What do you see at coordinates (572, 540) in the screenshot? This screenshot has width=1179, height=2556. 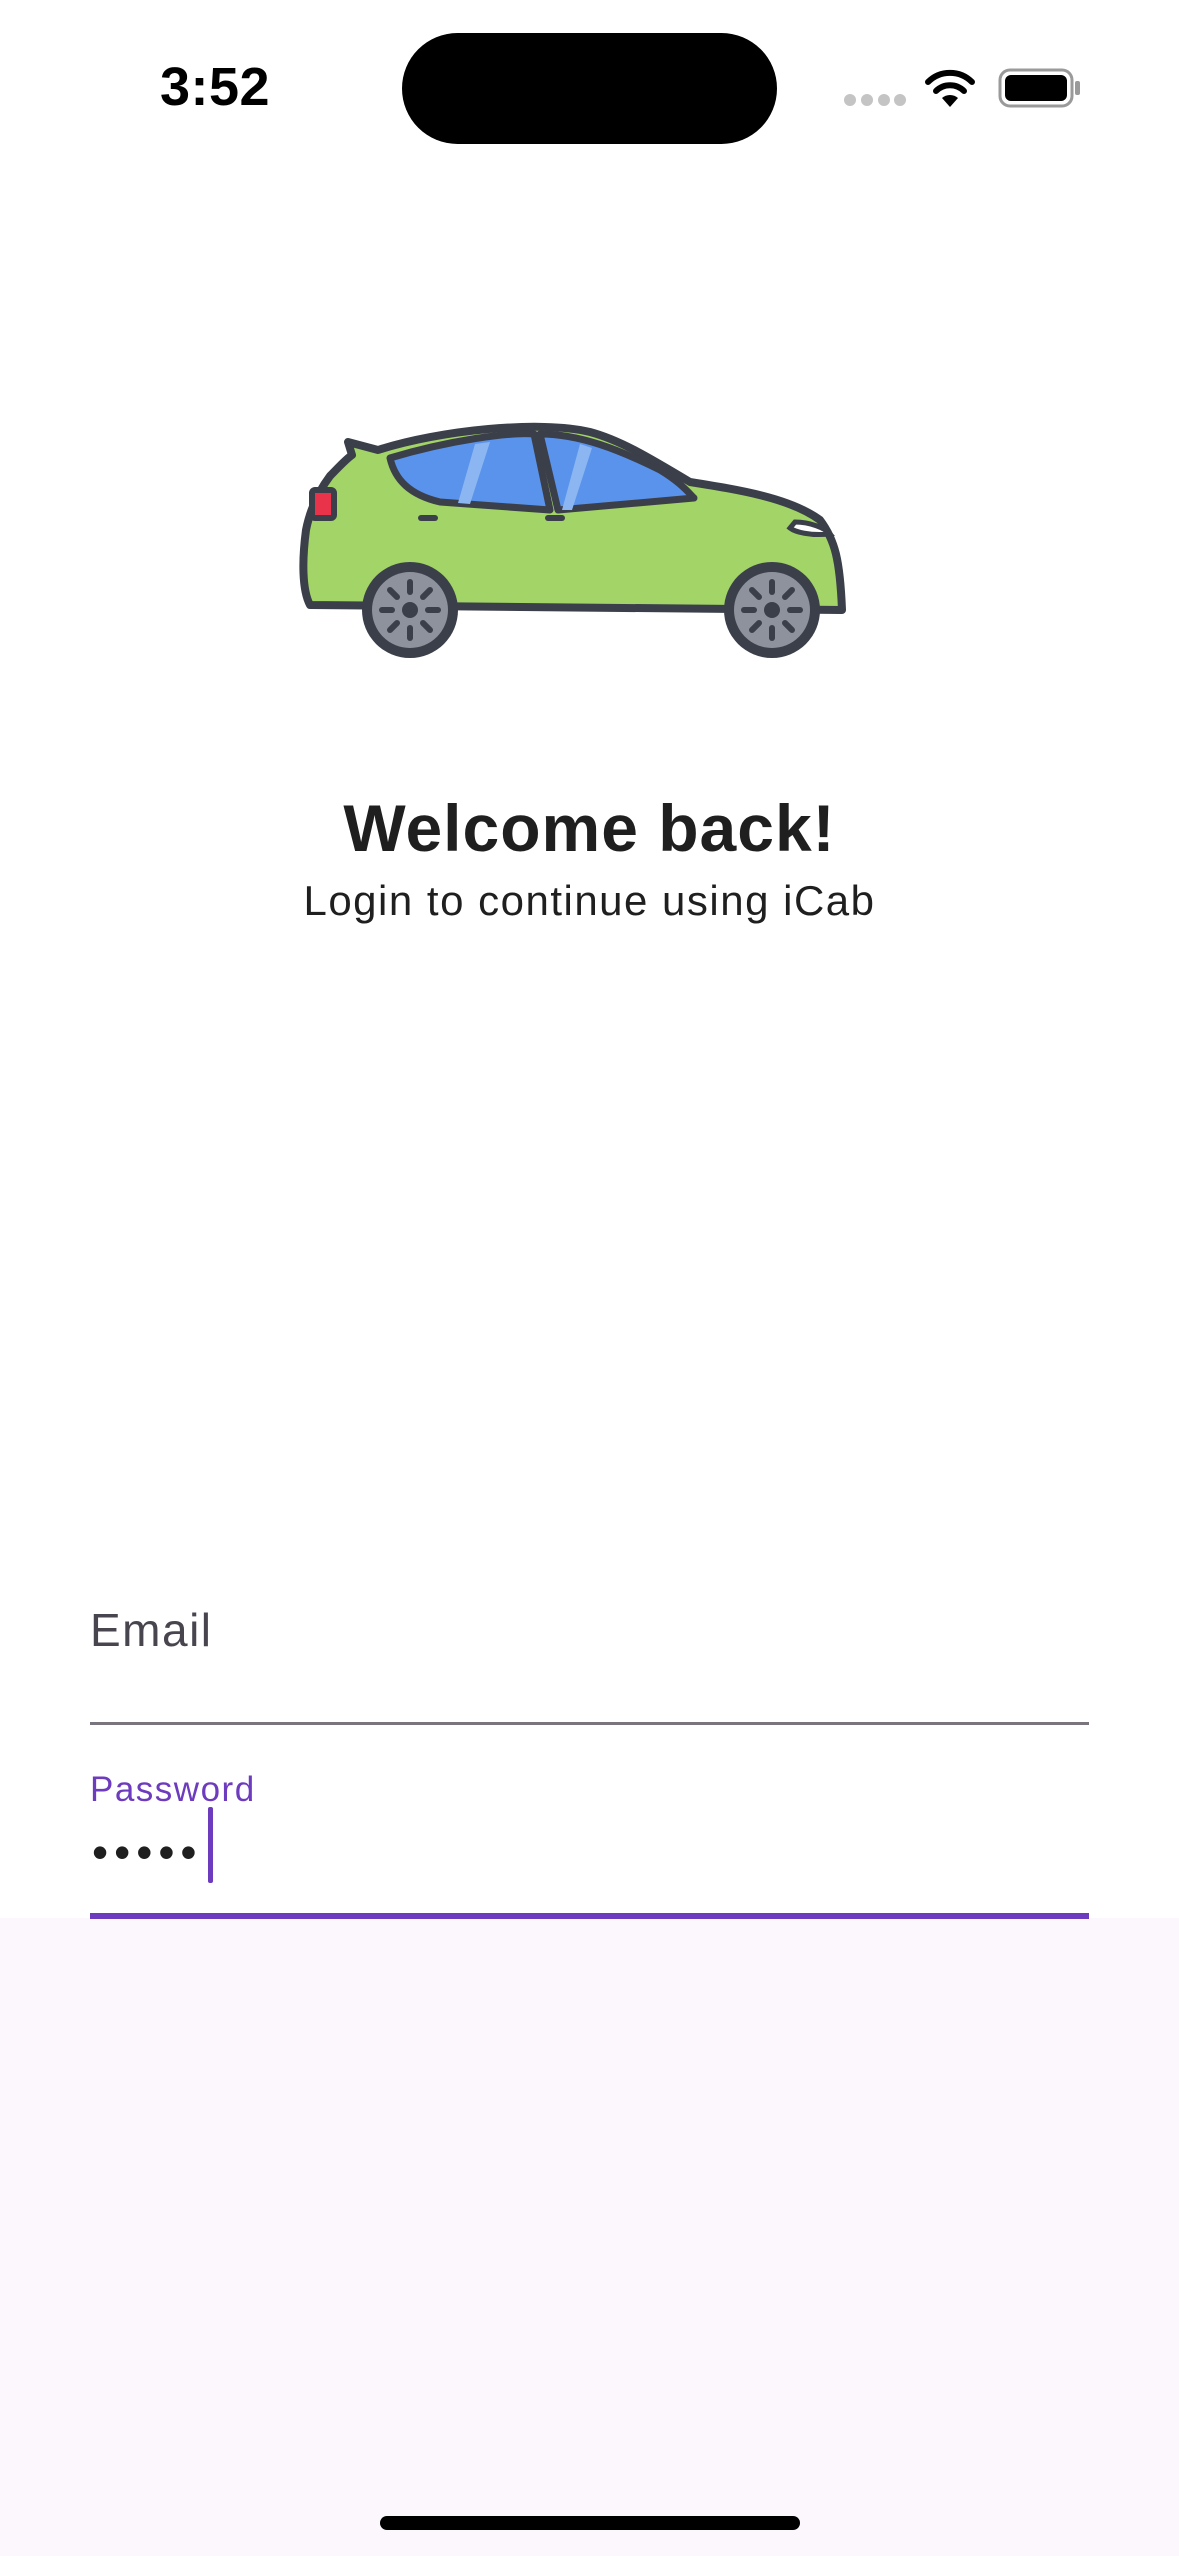 I see `car-icon` at bounding box center [572, 540].